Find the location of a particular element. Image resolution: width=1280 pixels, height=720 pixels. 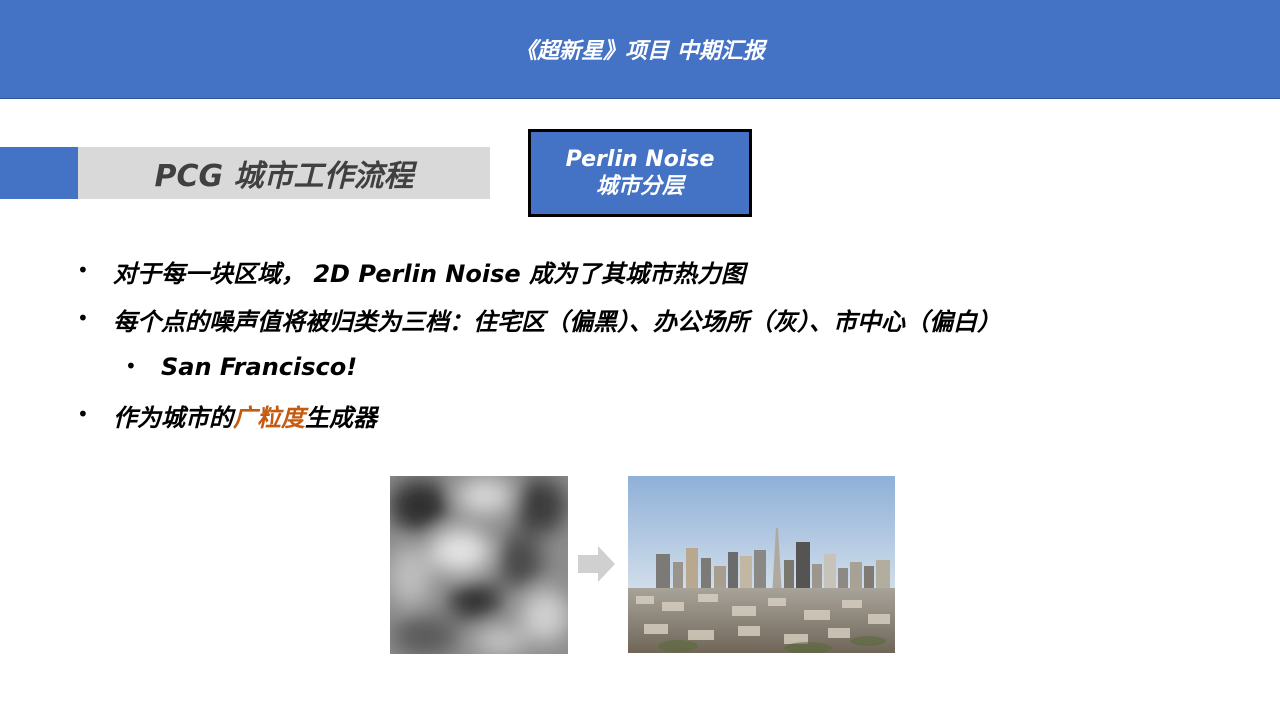

badge-line-2: 城市分层 is located at coordinates (639, 186).